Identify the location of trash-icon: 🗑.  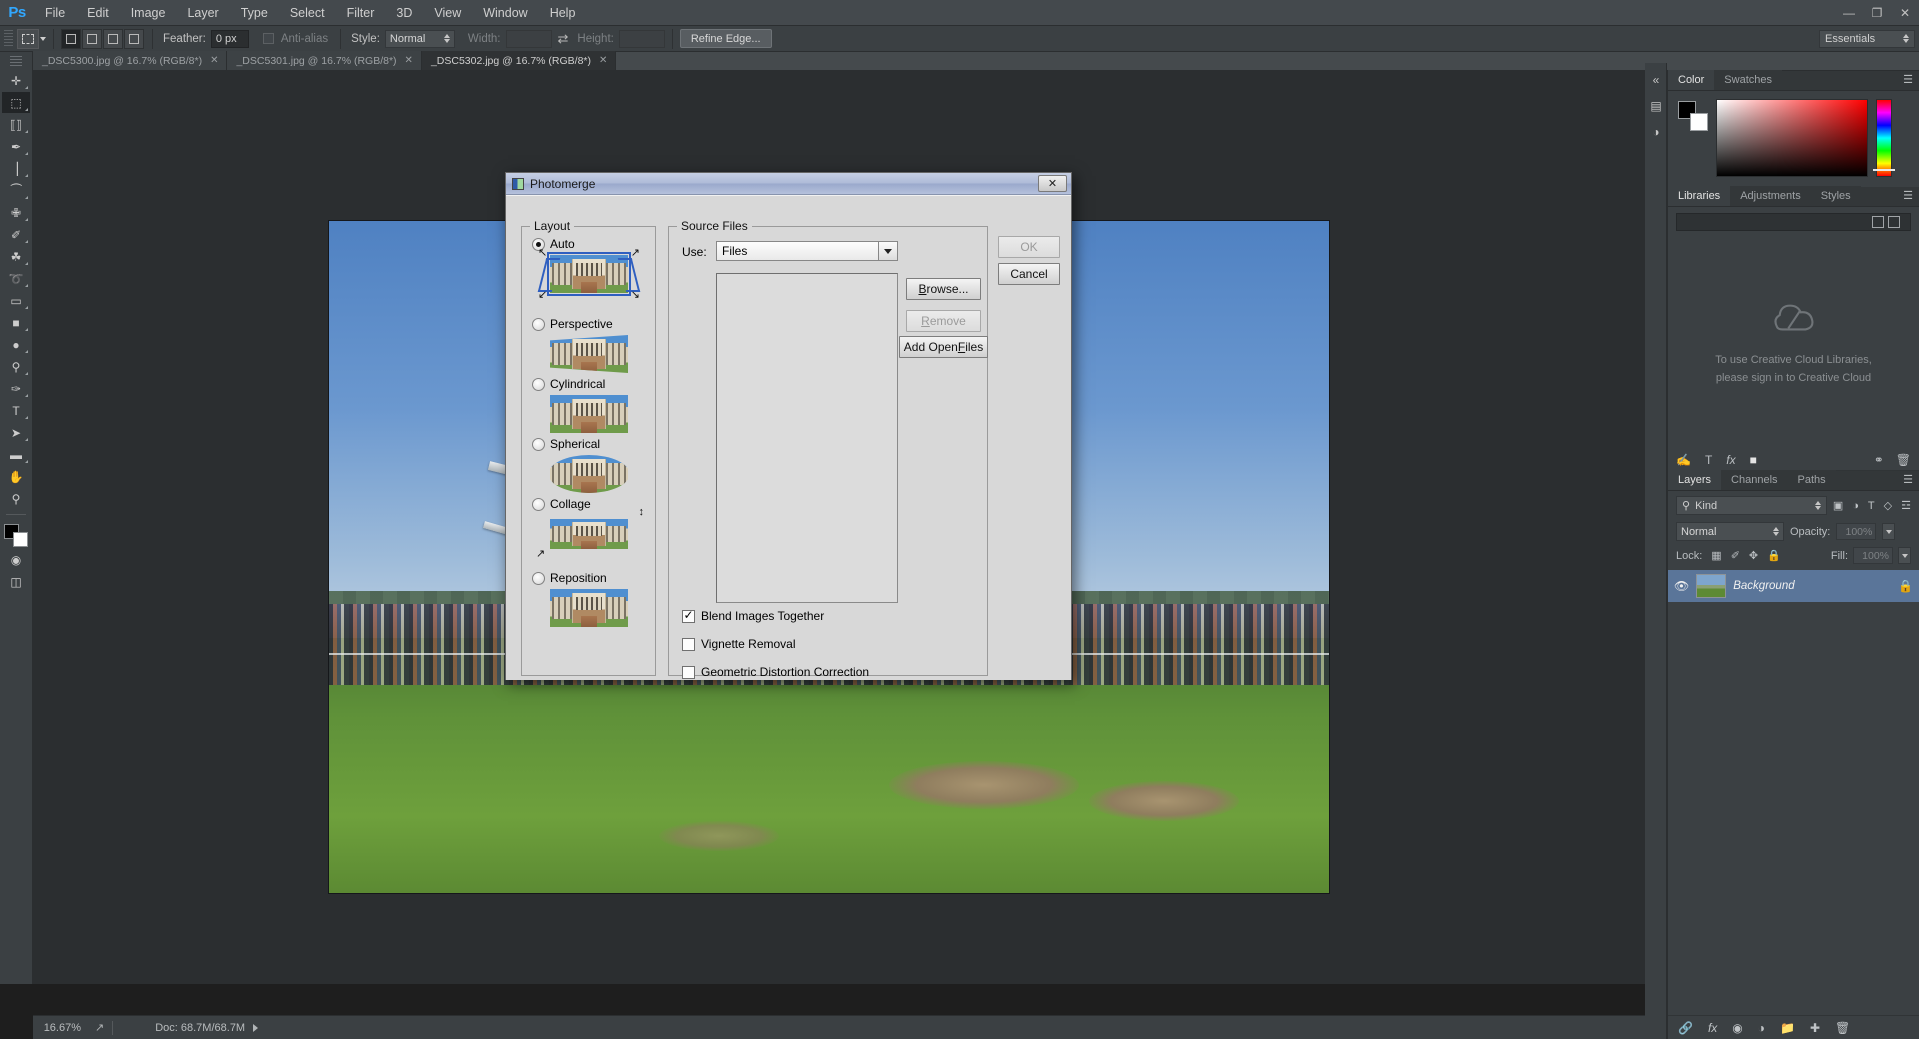
(1903, 460).